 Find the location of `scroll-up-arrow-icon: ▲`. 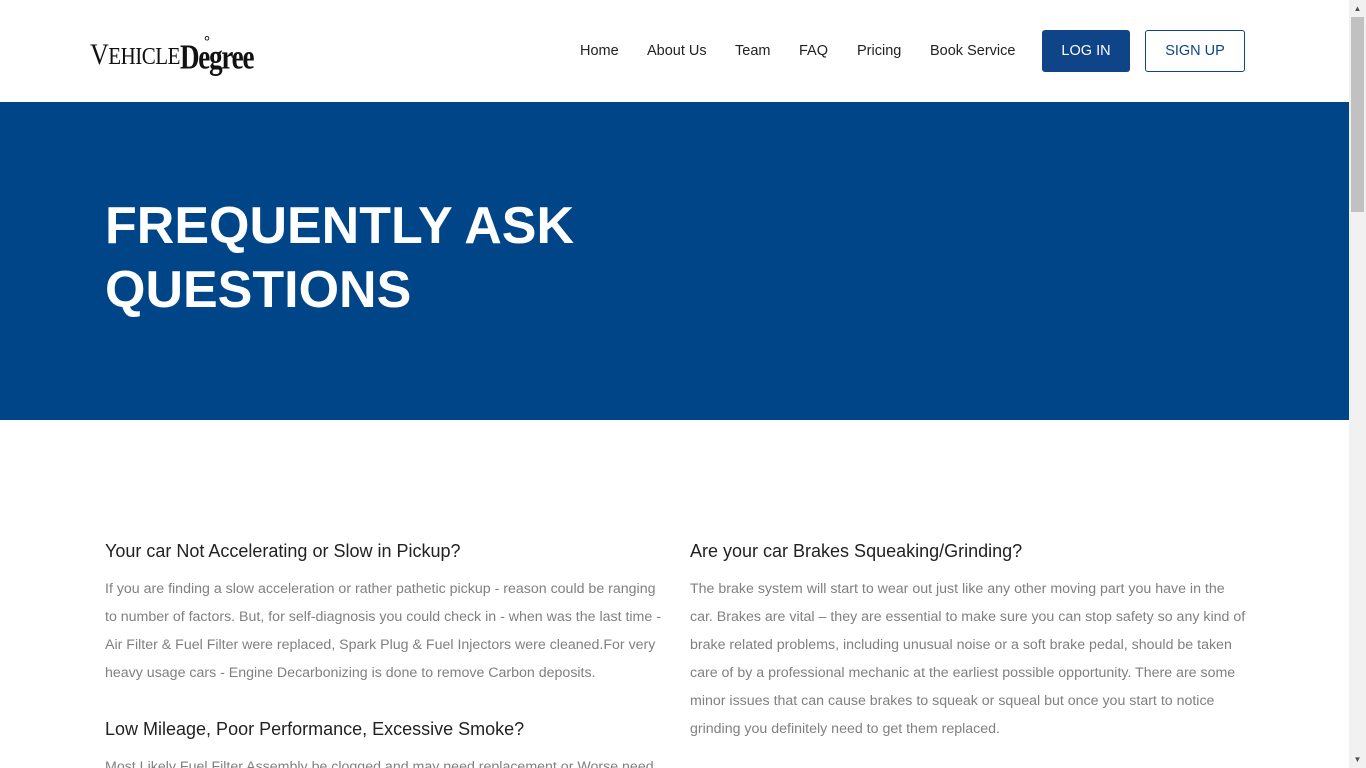

scroll-up-arrow-icon: ▲ is located at coordinates (1357, 8).